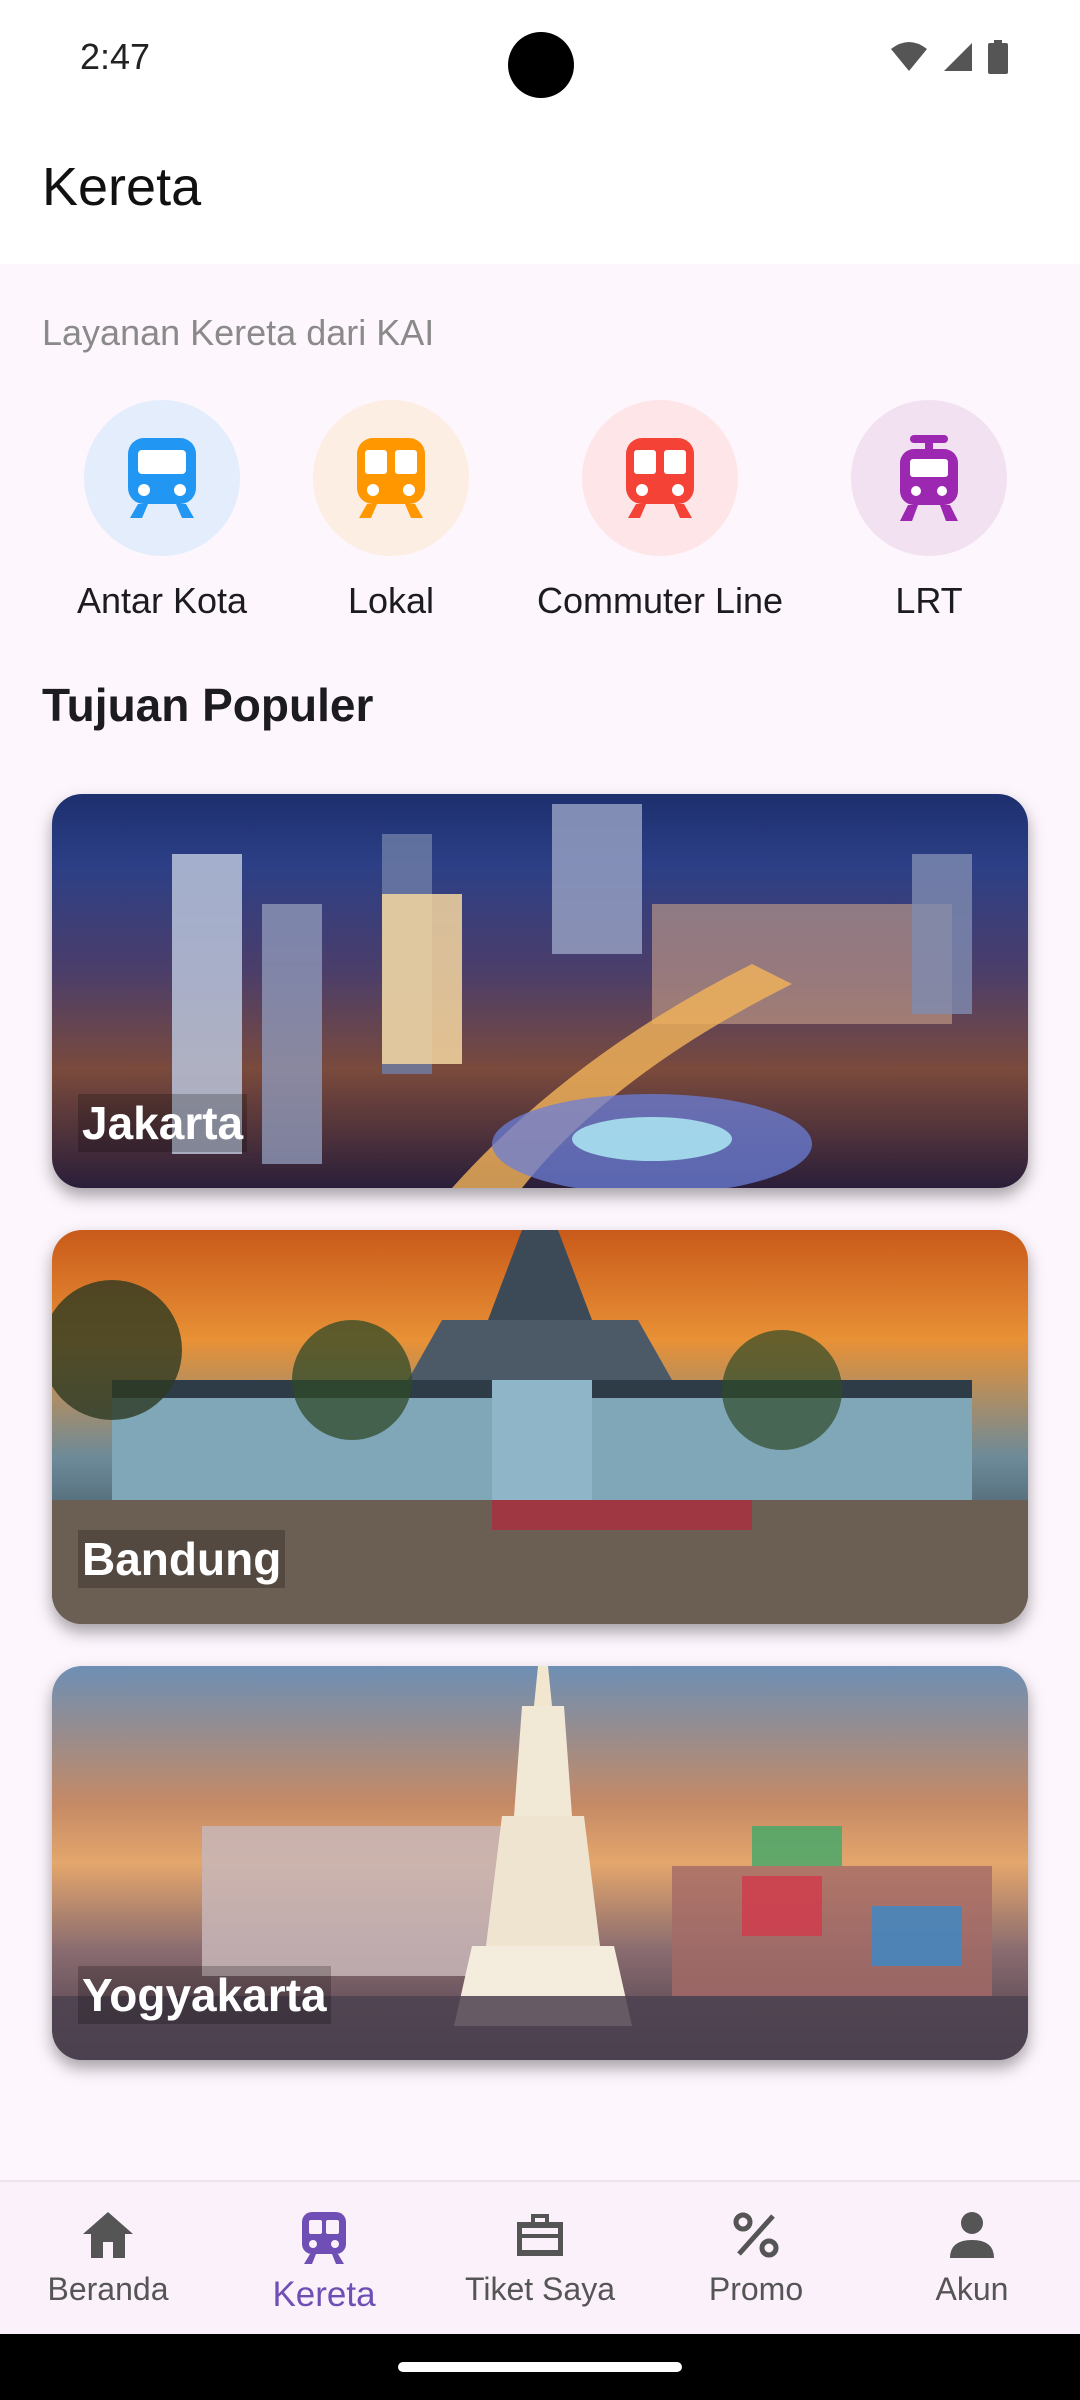 This screenshot has height=2400, width=1080. Describe the element at coordinates (108, 2259) in the screenshot. I see `nav-item-beranda: Beranda` at that location.